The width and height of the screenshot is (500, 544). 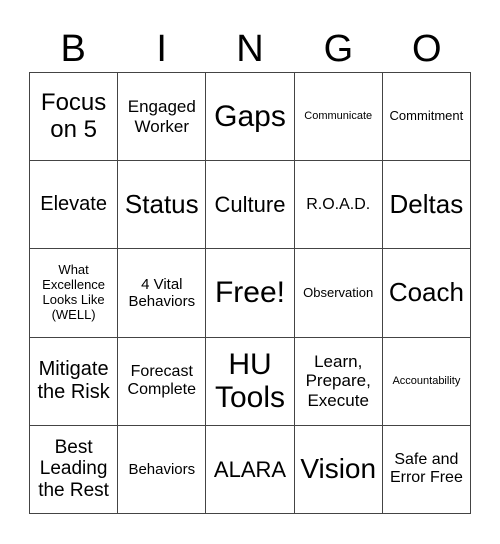 I want to click on header-letter-i: I, so click(x=161, y=49).